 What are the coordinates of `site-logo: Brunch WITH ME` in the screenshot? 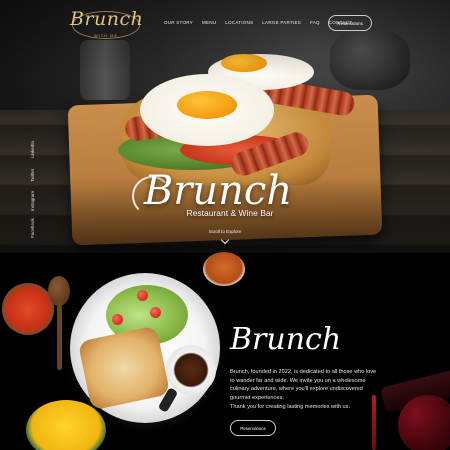 It's located at (107, 25).